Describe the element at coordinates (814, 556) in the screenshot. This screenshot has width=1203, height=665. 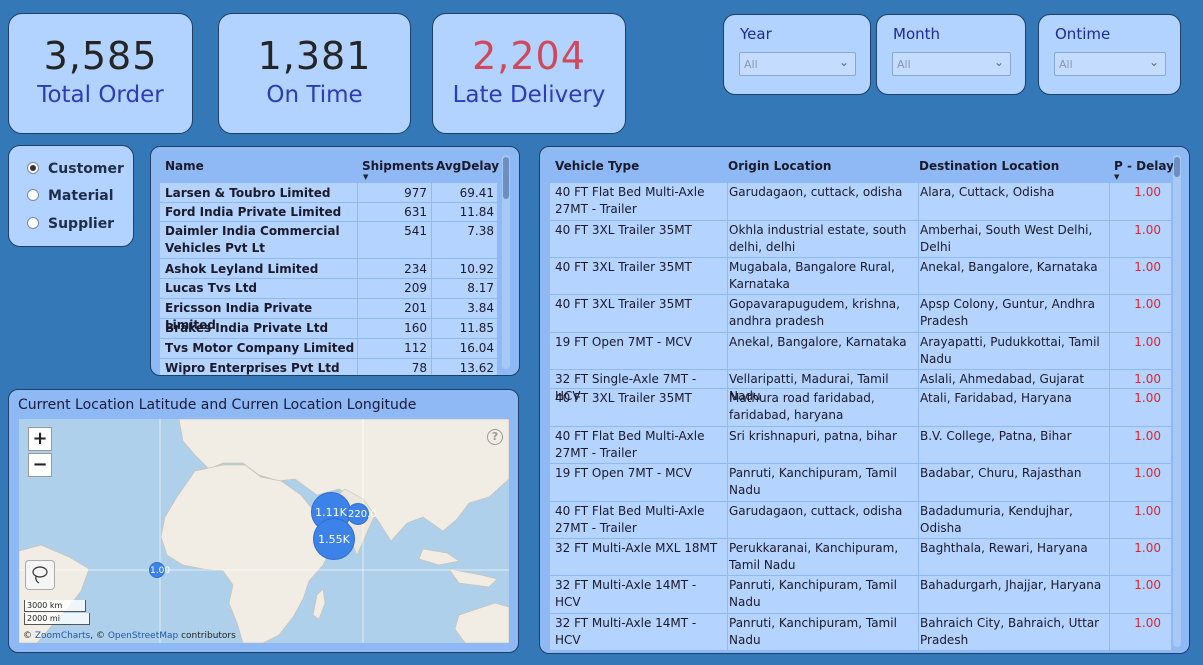
I see `cell-origin: Perukkaranai, Kanchipuram, Tamil Nadu` at that location.